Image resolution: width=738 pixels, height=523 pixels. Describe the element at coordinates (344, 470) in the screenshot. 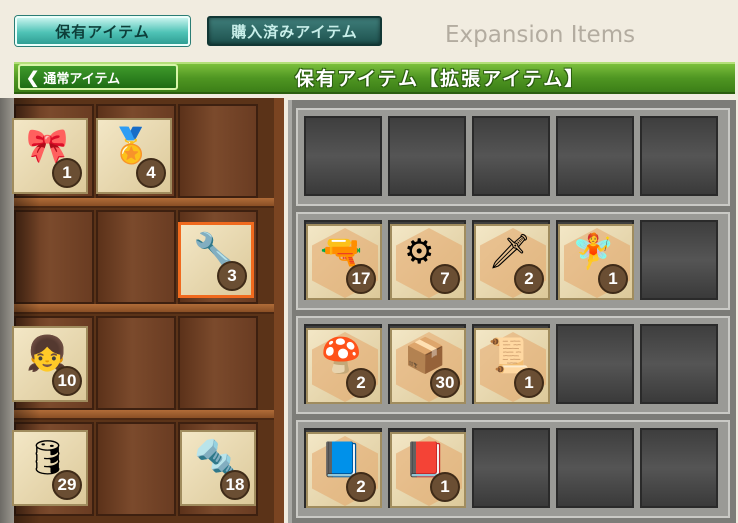

I see `item-blue-blueprint: 📘 2` at that location.